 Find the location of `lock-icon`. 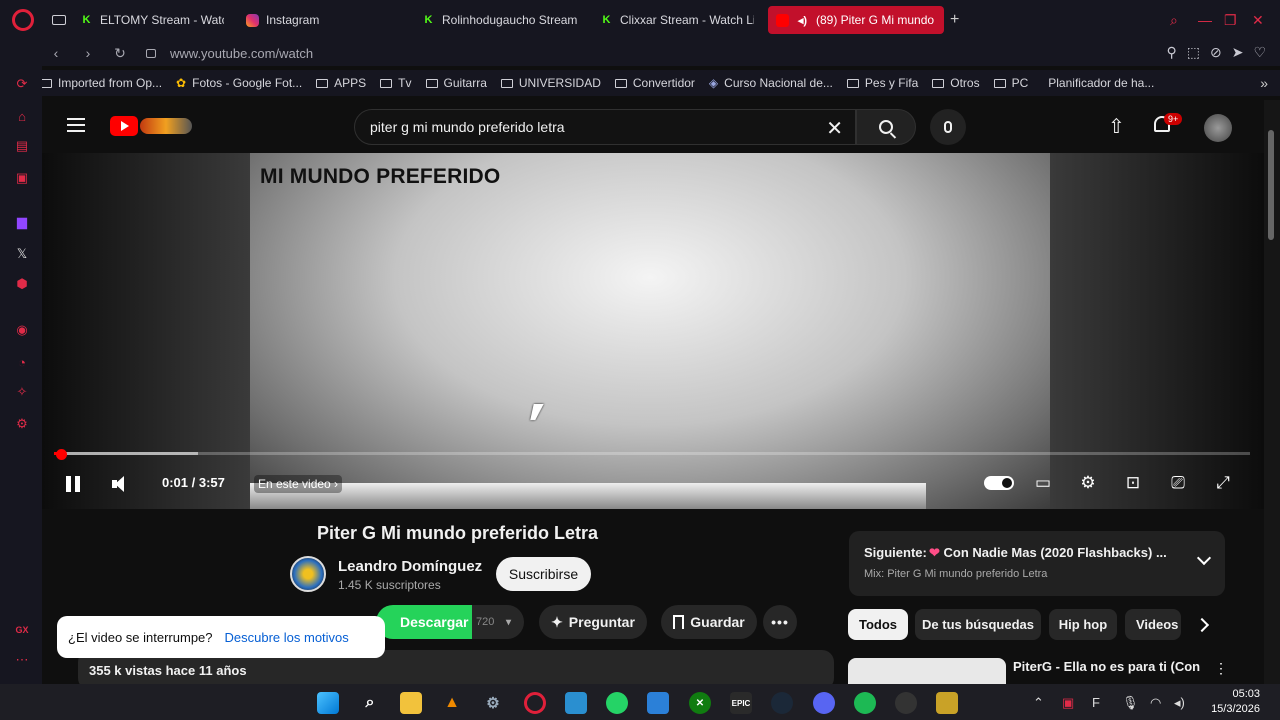

lock-icon is located at coordinates (151, 53).